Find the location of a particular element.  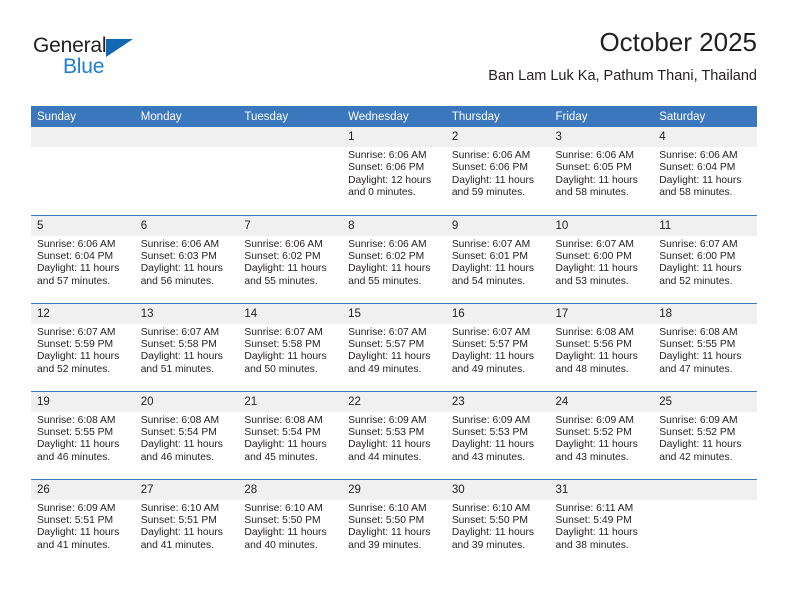

day-number: 21 is located at coordinates (290, 401).